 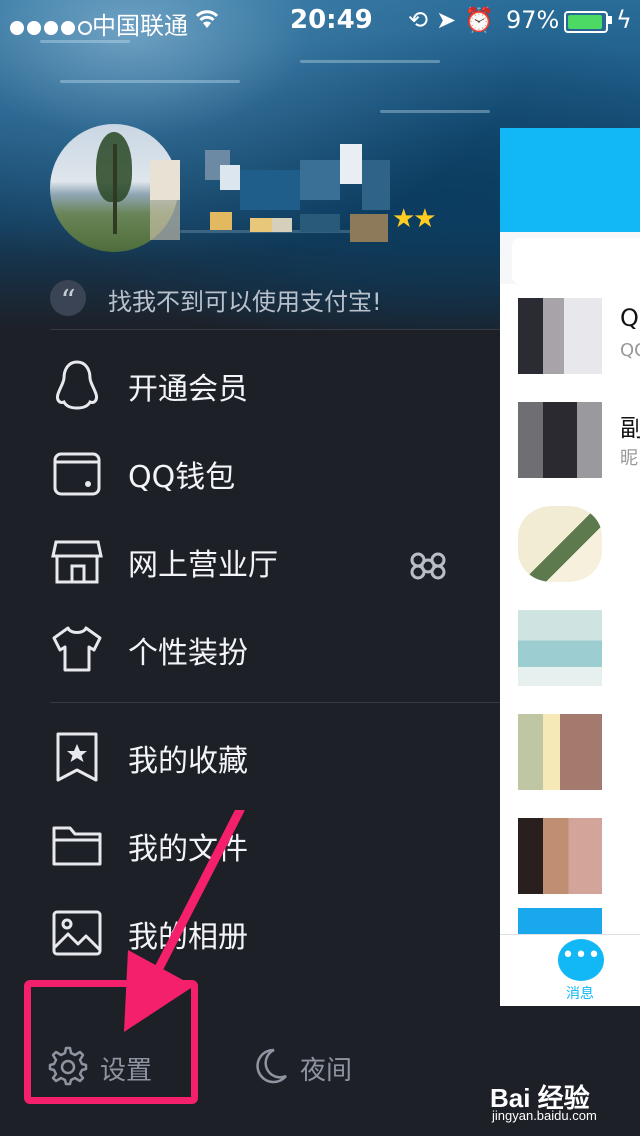 I want to click on chat-subtitle: 昵, so click(x=629, y=458).